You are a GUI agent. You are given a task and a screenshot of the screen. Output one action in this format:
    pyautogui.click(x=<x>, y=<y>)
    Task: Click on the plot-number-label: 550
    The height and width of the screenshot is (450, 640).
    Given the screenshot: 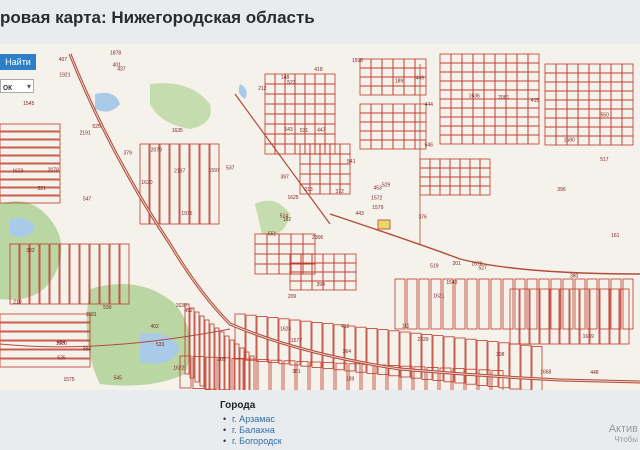 What is the action you would take?
    pyautogui.click(x=605, y=115)
    